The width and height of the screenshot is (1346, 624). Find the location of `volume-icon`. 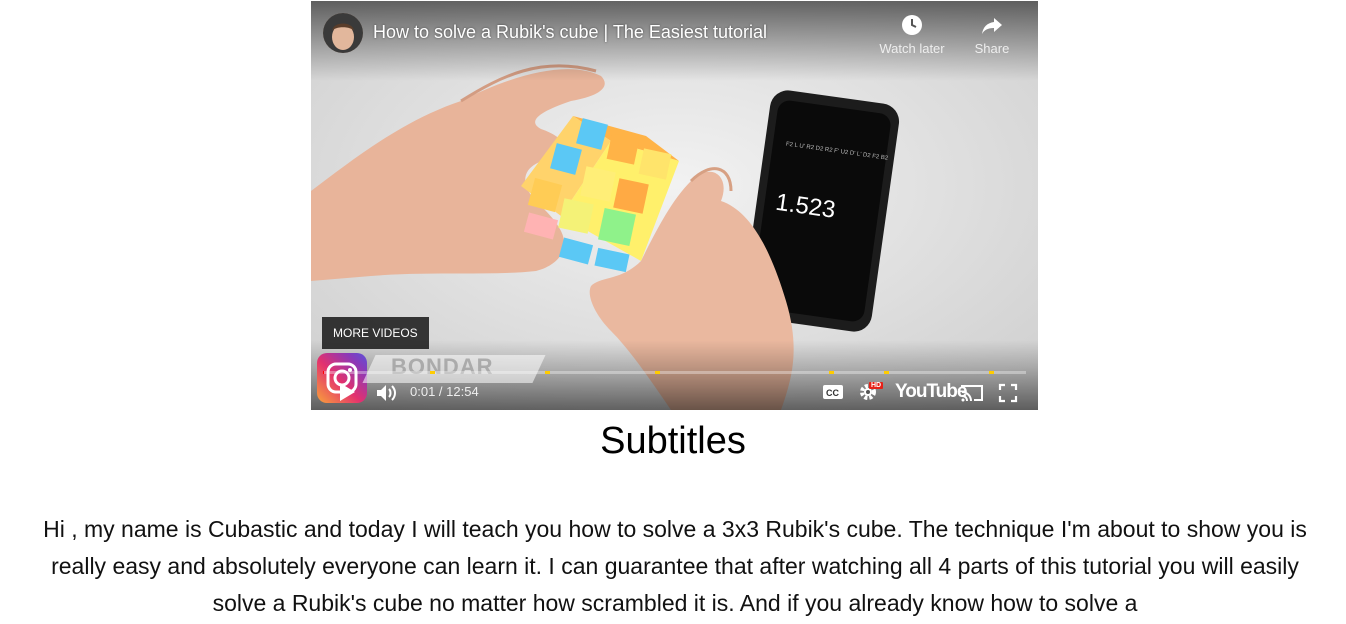

volume-icon is located at coordinates (386, 393).